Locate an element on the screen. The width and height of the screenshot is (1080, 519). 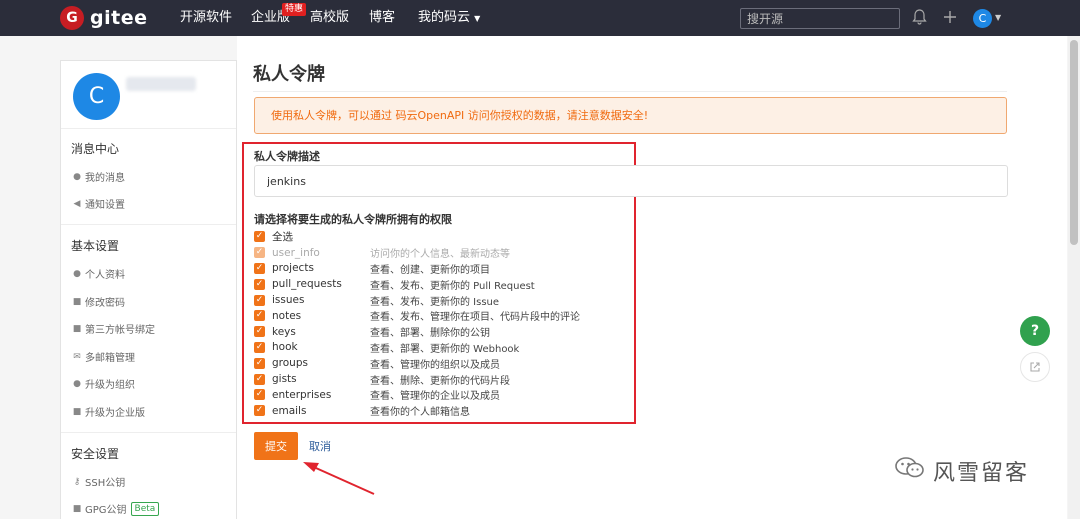
sidebar-item-ssh-keys: ⚷ SSH公钥 is located at coordinates (98, 482).